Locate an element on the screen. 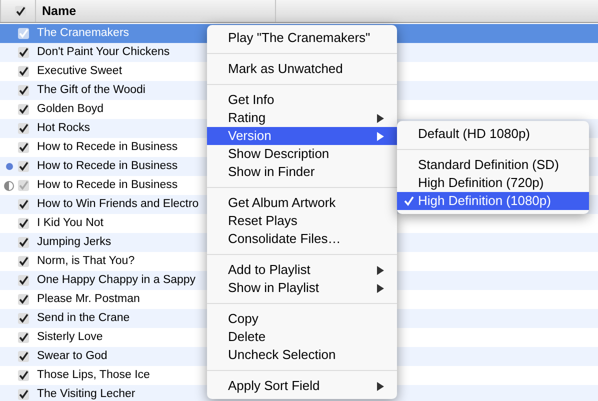  track-name: How to Win Friends and Electro is located at coordinates (117, 204).